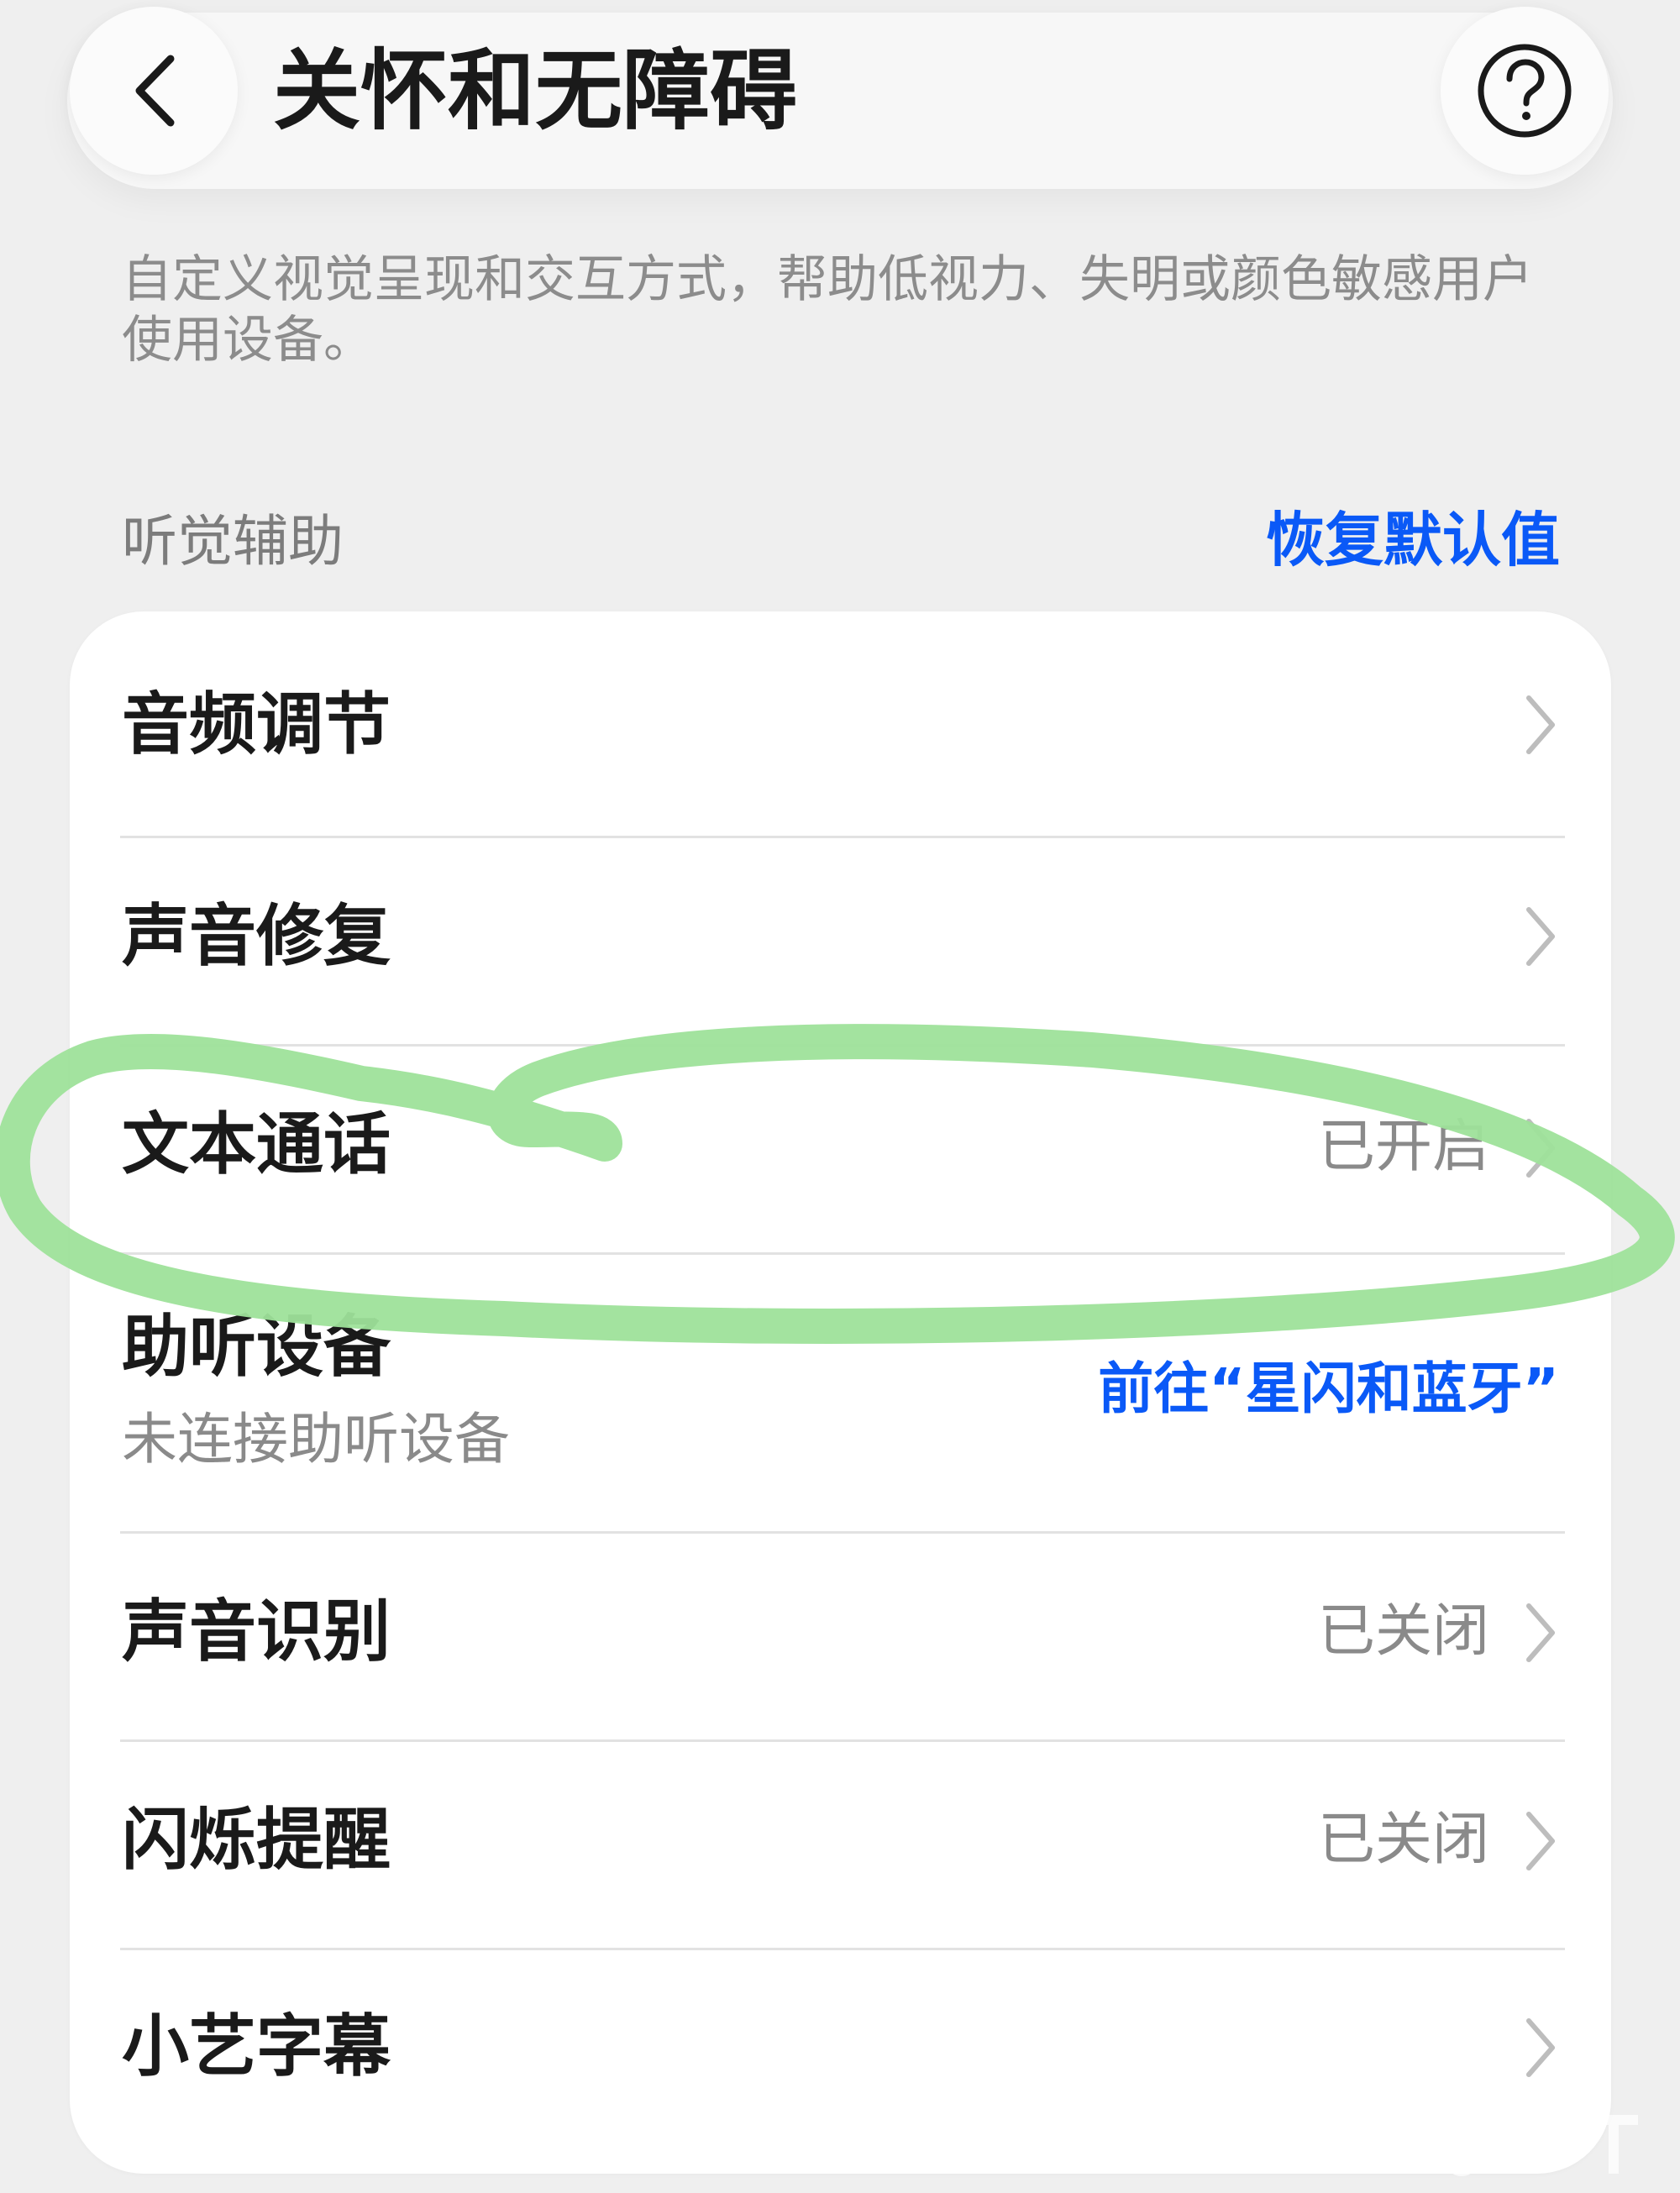  I want to click on list-item-sound-repair: 声音修复, so click(840, 942).